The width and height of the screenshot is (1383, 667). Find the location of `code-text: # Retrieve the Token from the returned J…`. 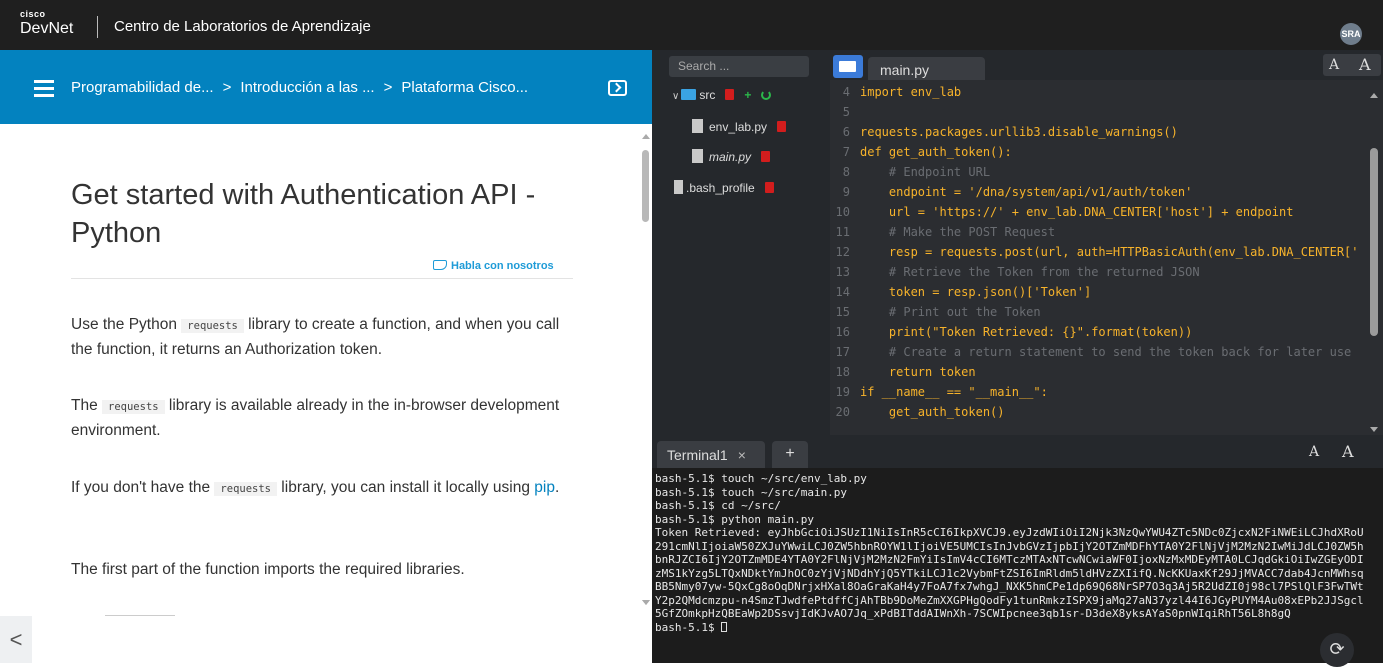

code-text: # Retrieve the Token from the returned J… is located at coordinates (1030, 272).